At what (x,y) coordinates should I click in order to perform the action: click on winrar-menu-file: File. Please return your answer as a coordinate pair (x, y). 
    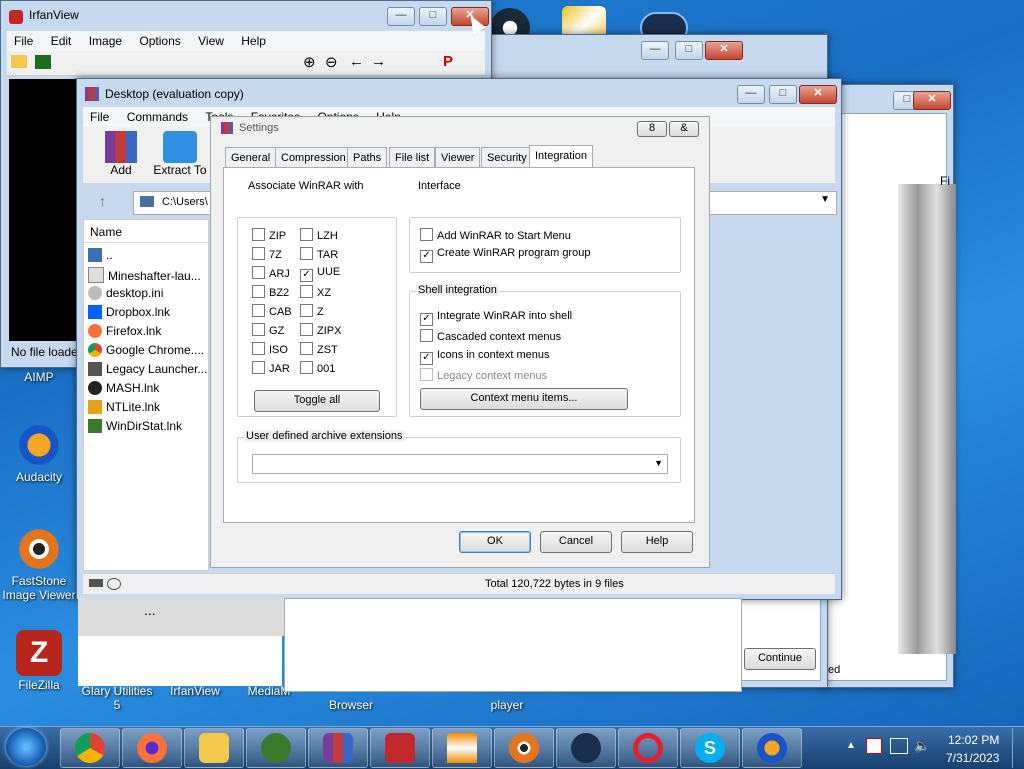
    Looking at the image, I should click on (99, 117).